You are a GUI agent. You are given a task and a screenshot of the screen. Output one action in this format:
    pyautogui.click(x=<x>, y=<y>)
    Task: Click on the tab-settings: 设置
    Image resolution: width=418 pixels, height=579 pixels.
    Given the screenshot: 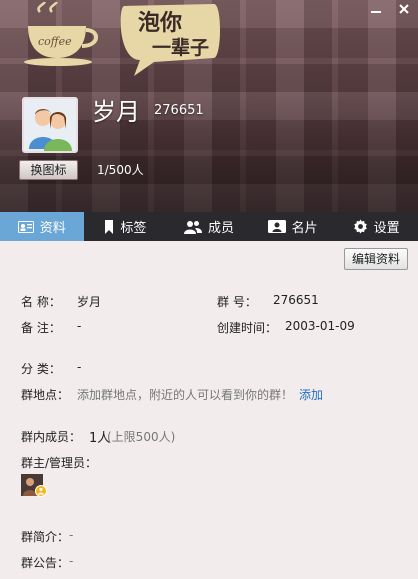 What is the action you would take?
    pyautogui.click(x=376, y=226)
    